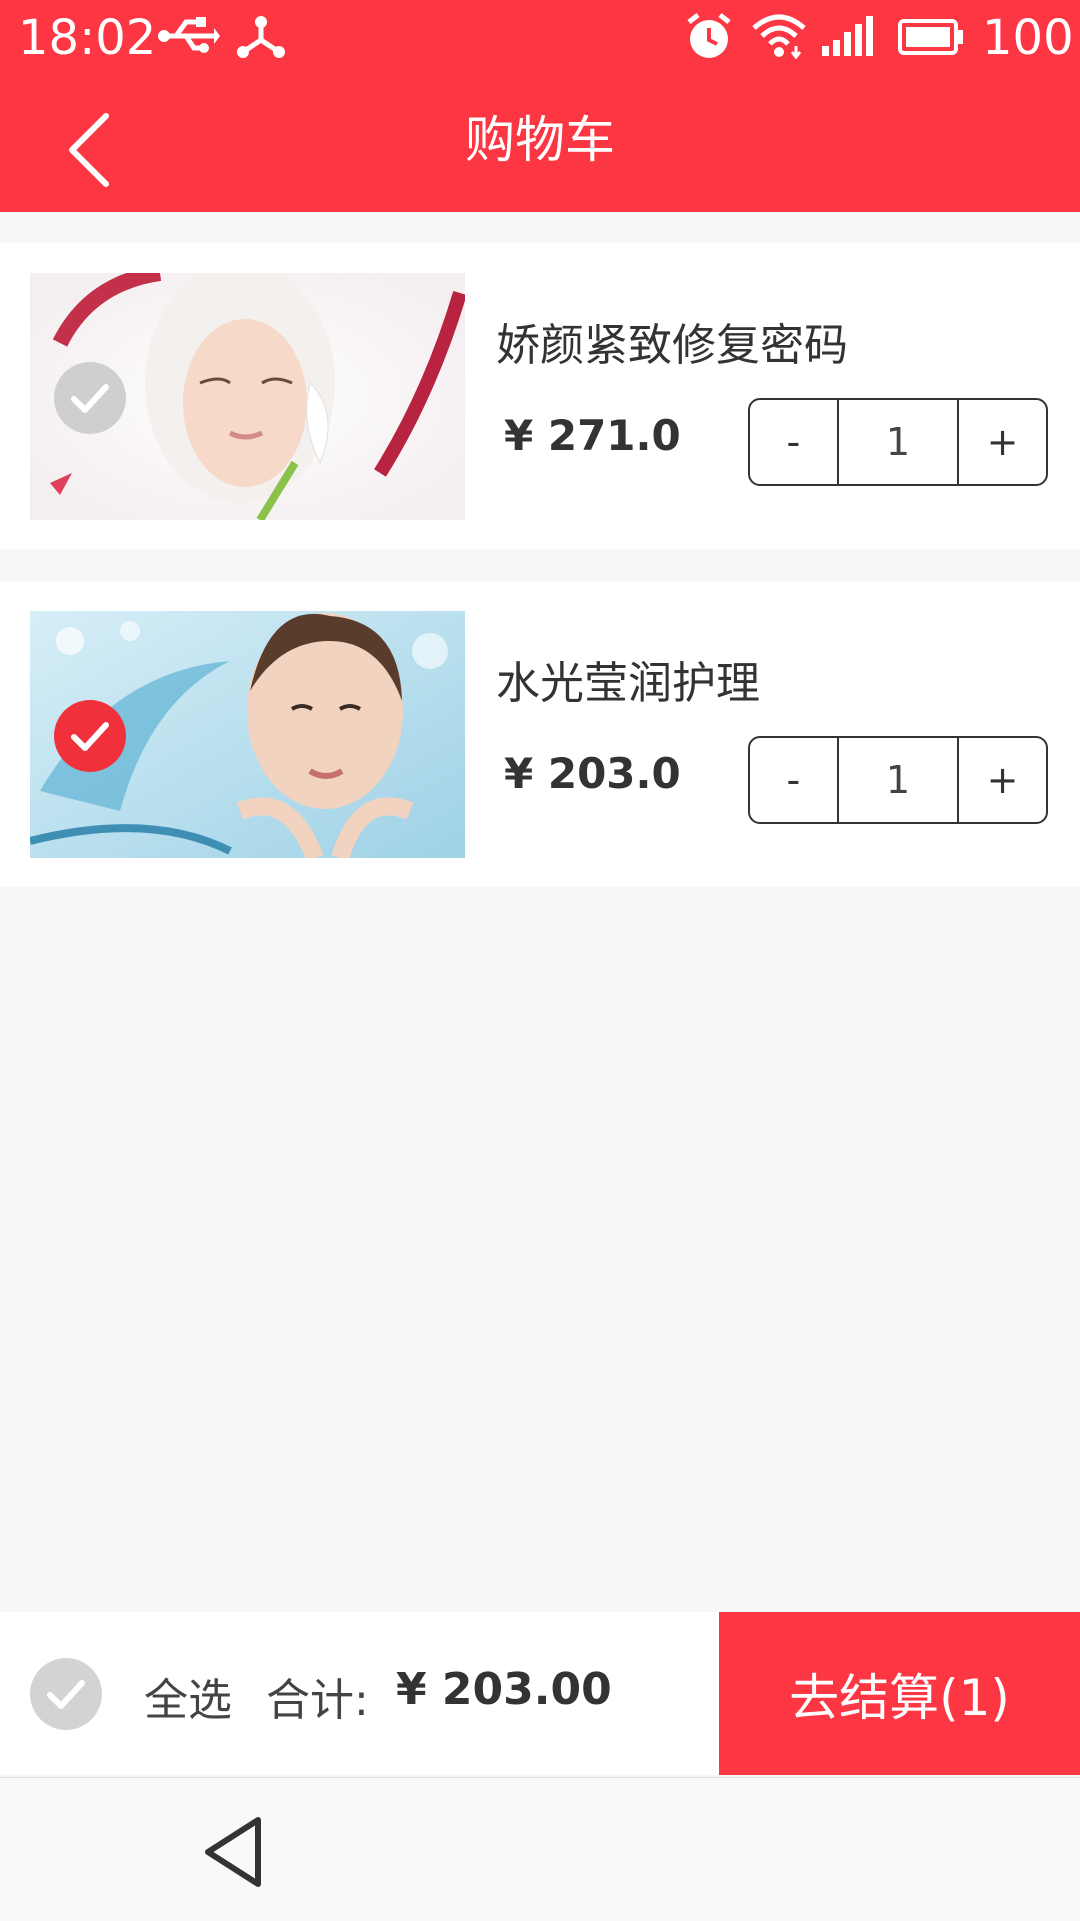 The image size is (1080, 1921). What do you see at coordinates (540, 1849) in the screenshot?
I see `system-nav-bar` at bounding box center [540, 1849].